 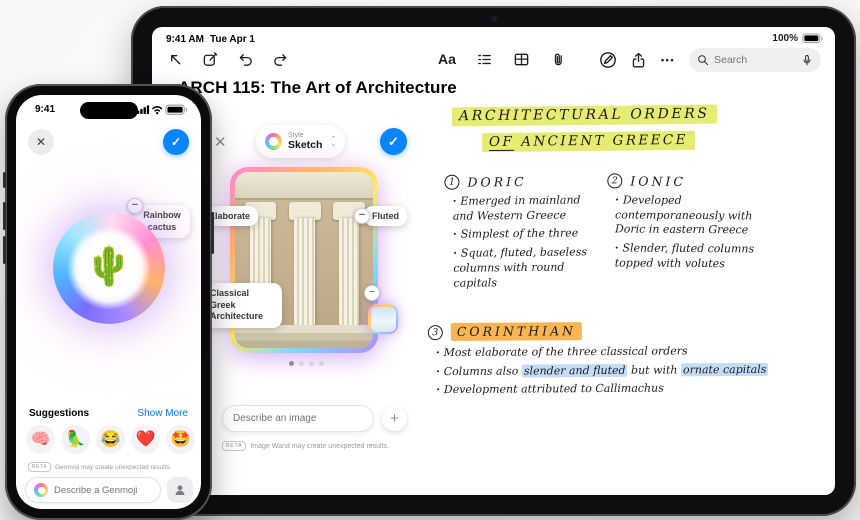 What do you see at coordinates (220, 142) in the screenshot?
I see `close-icon: ✕` at bounding box center [220, 142].